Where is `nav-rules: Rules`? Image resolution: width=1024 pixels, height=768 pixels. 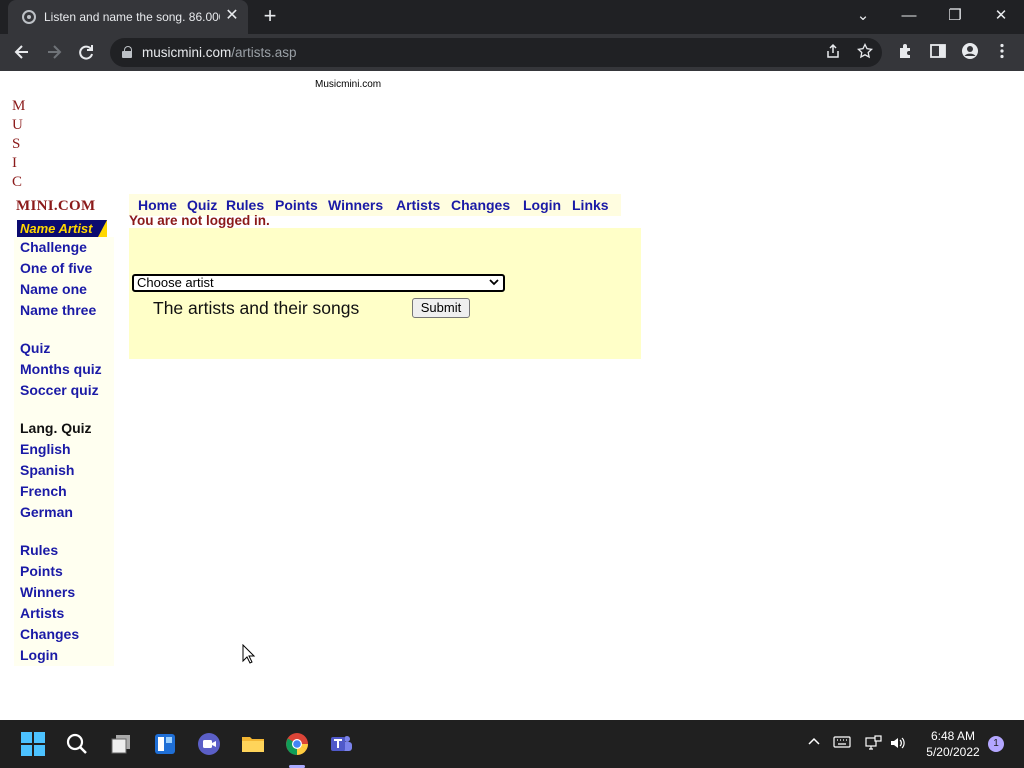
nav-rules: Rules is located at coordinates (245, 205).